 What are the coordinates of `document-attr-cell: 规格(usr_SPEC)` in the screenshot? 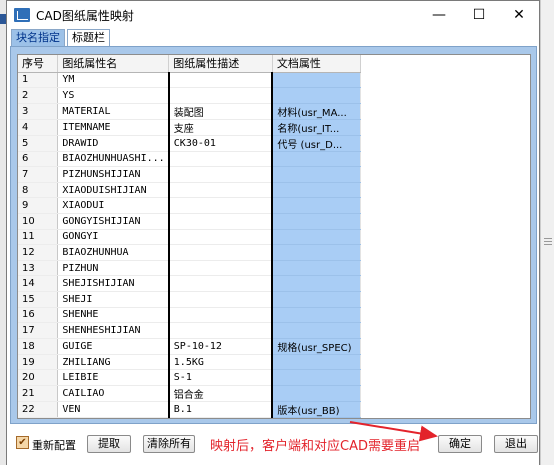 It's located at (316, 346).